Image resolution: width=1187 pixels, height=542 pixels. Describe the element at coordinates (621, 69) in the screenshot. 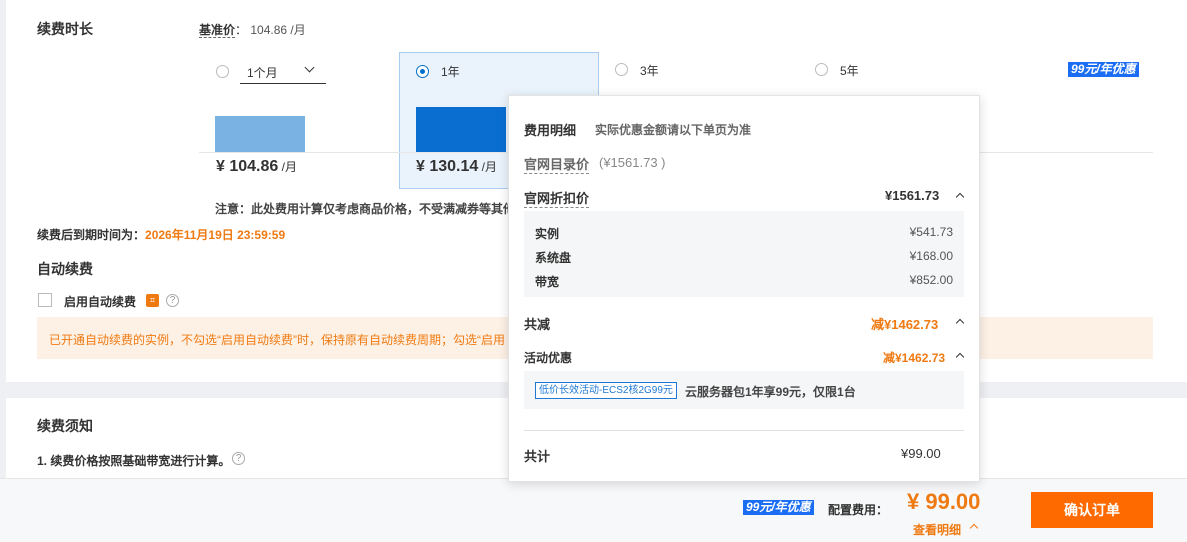

I see `radio-3-years` at that location.